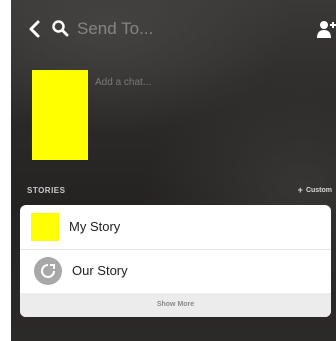  Describe the element at coordinates (318, 190) in the screenshot. I see `custom-label: Custom` at that location.